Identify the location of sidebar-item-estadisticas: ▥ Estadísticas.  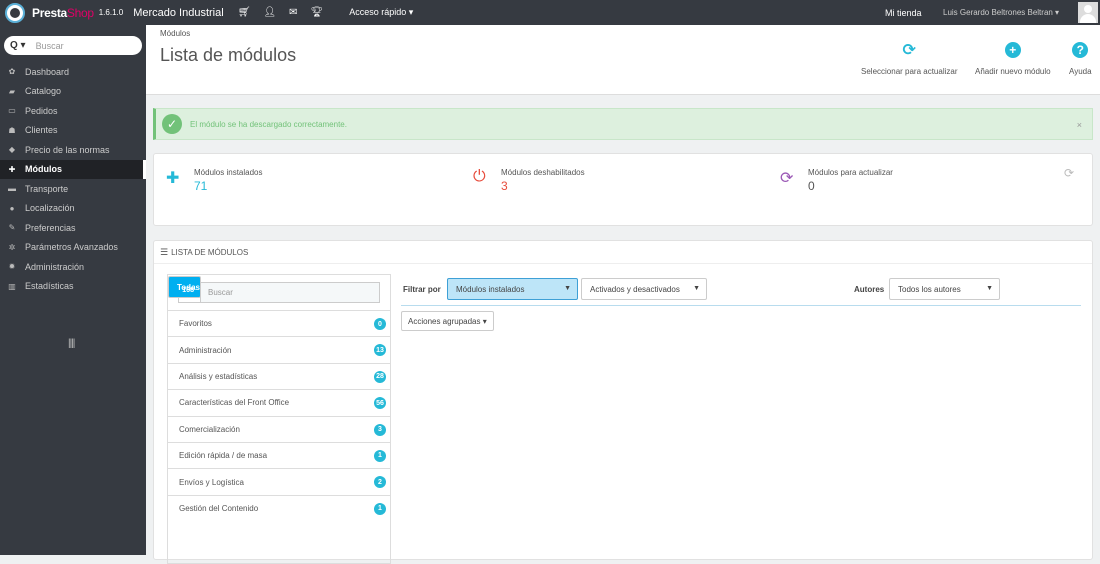
(73, 287).